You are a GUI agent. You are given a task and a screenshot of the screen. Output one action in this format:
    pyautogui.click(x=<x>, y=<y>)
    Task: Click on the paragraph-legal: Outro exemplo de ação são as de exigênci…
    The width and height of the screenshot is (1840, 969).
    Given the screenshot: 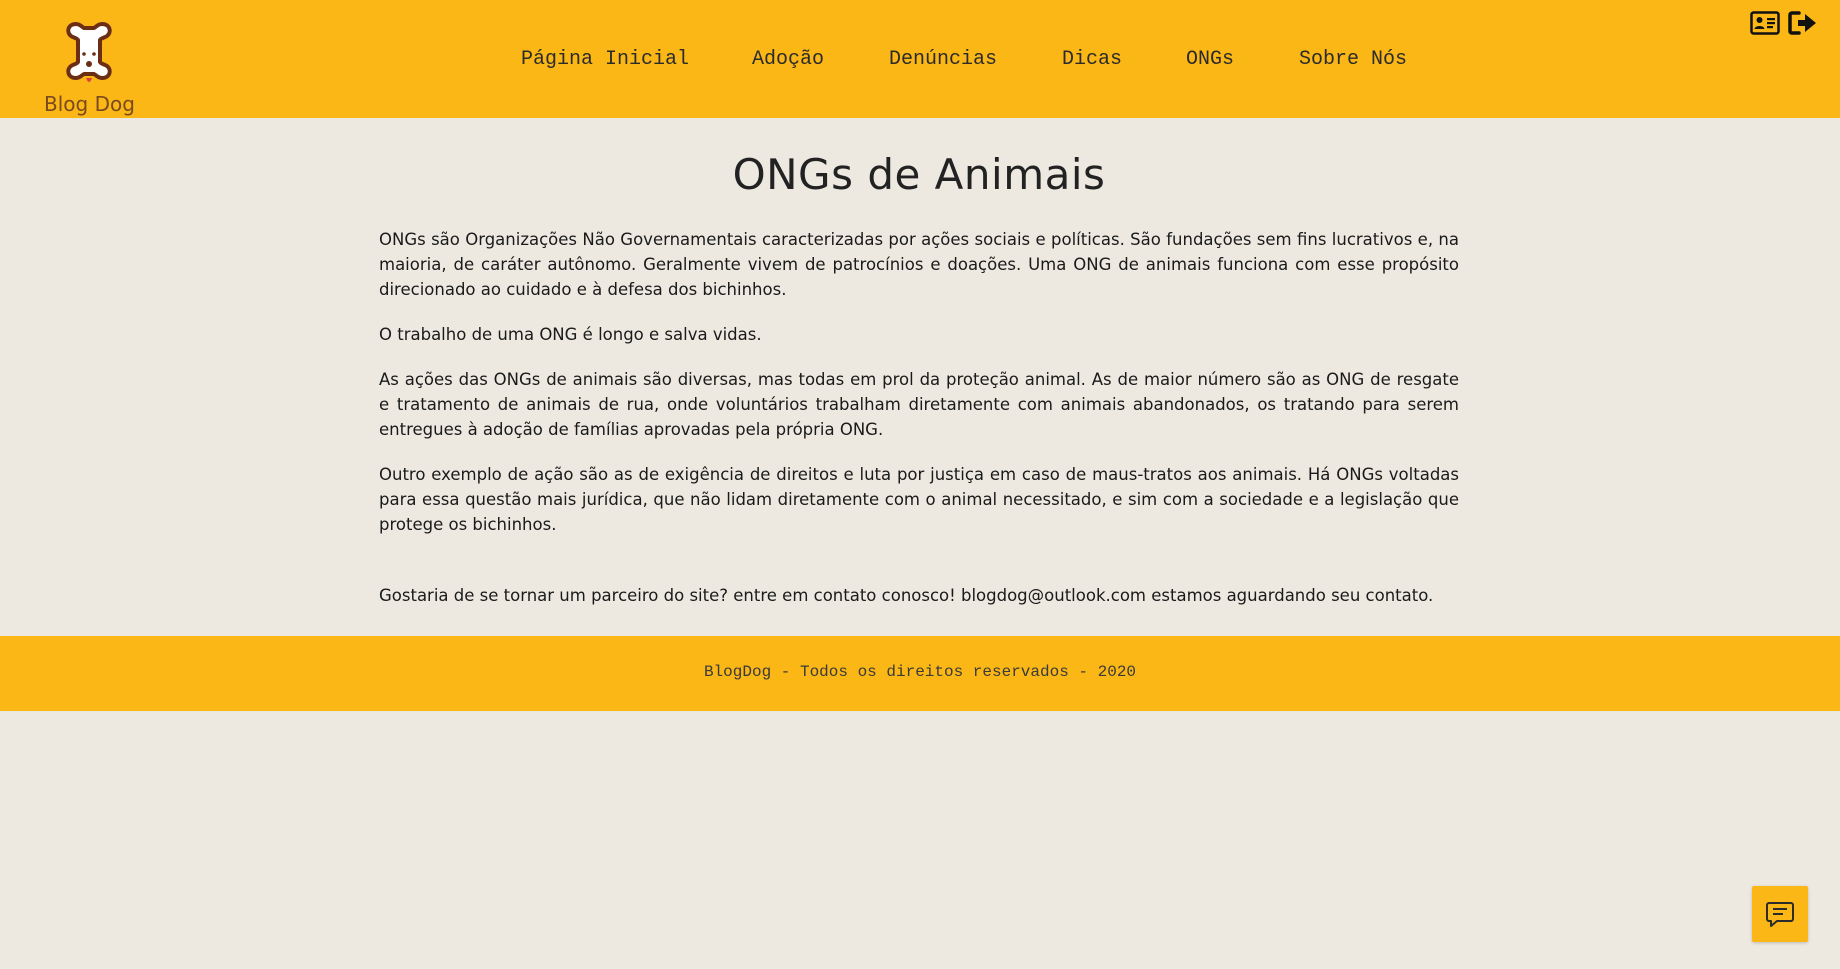 What is the action you would take?
    pyautogui.click(x=919, y=499)
    